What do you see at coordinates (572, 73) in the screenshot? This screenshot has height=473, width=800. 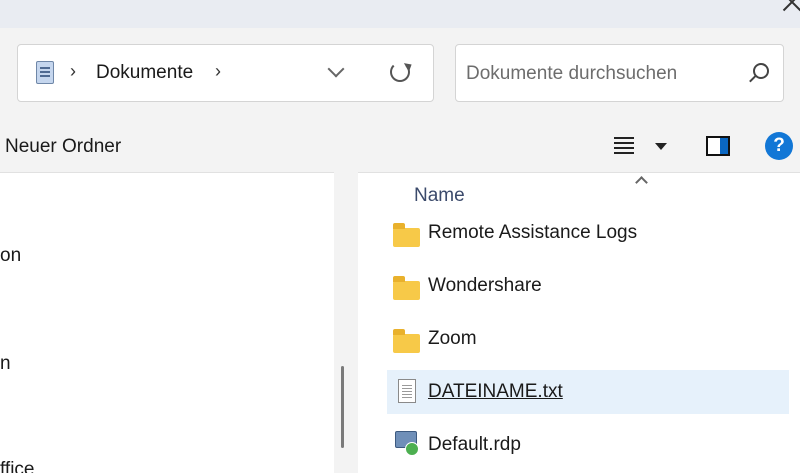 I see `search-placeholder: Dokumente durchsuchen` at bounding box center [572, 73].